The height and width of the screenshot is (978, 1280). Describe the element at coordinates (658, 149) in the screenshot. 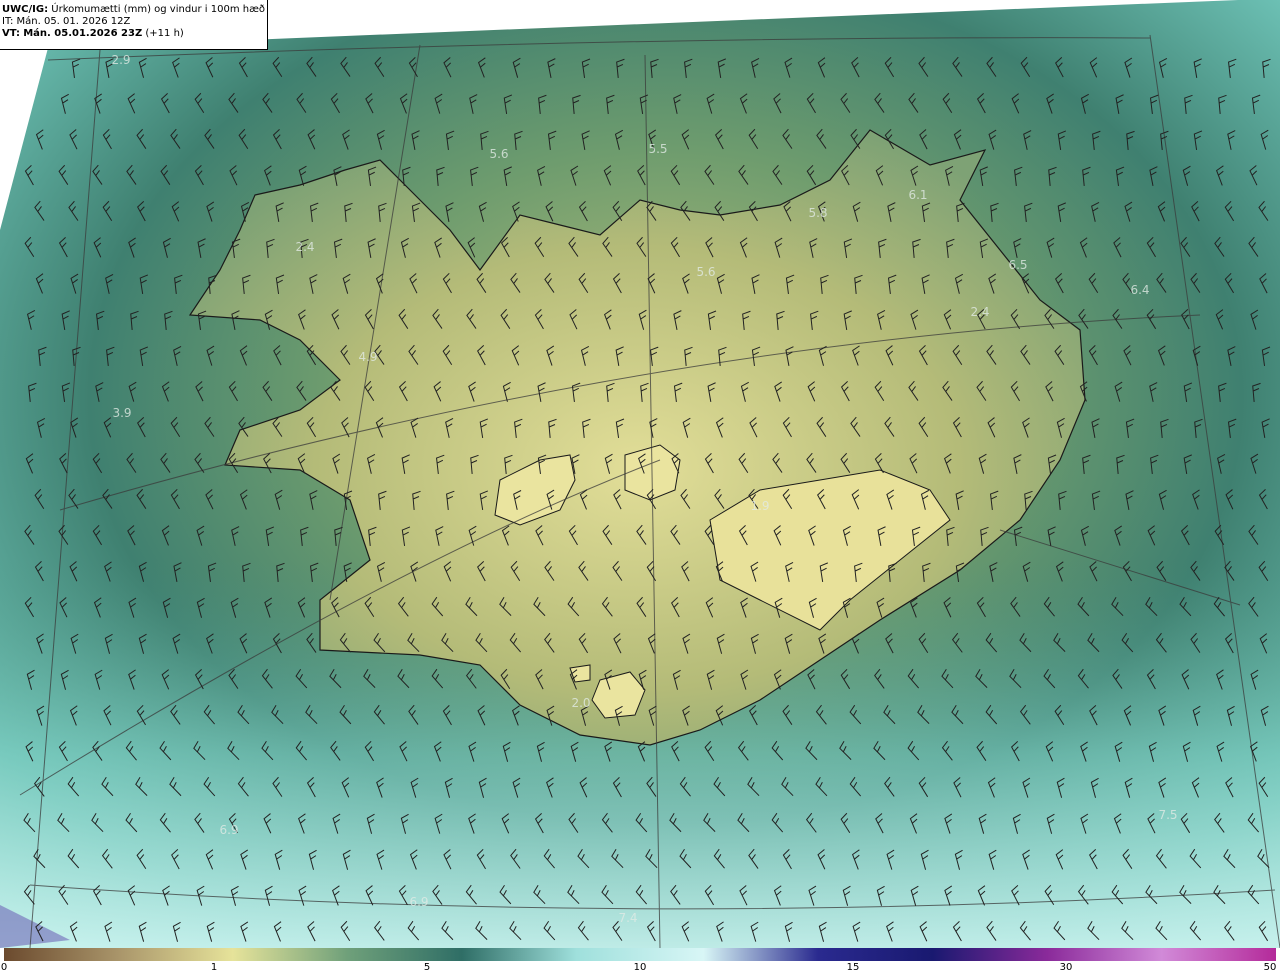

I see `value-label: 5.5` at that location.